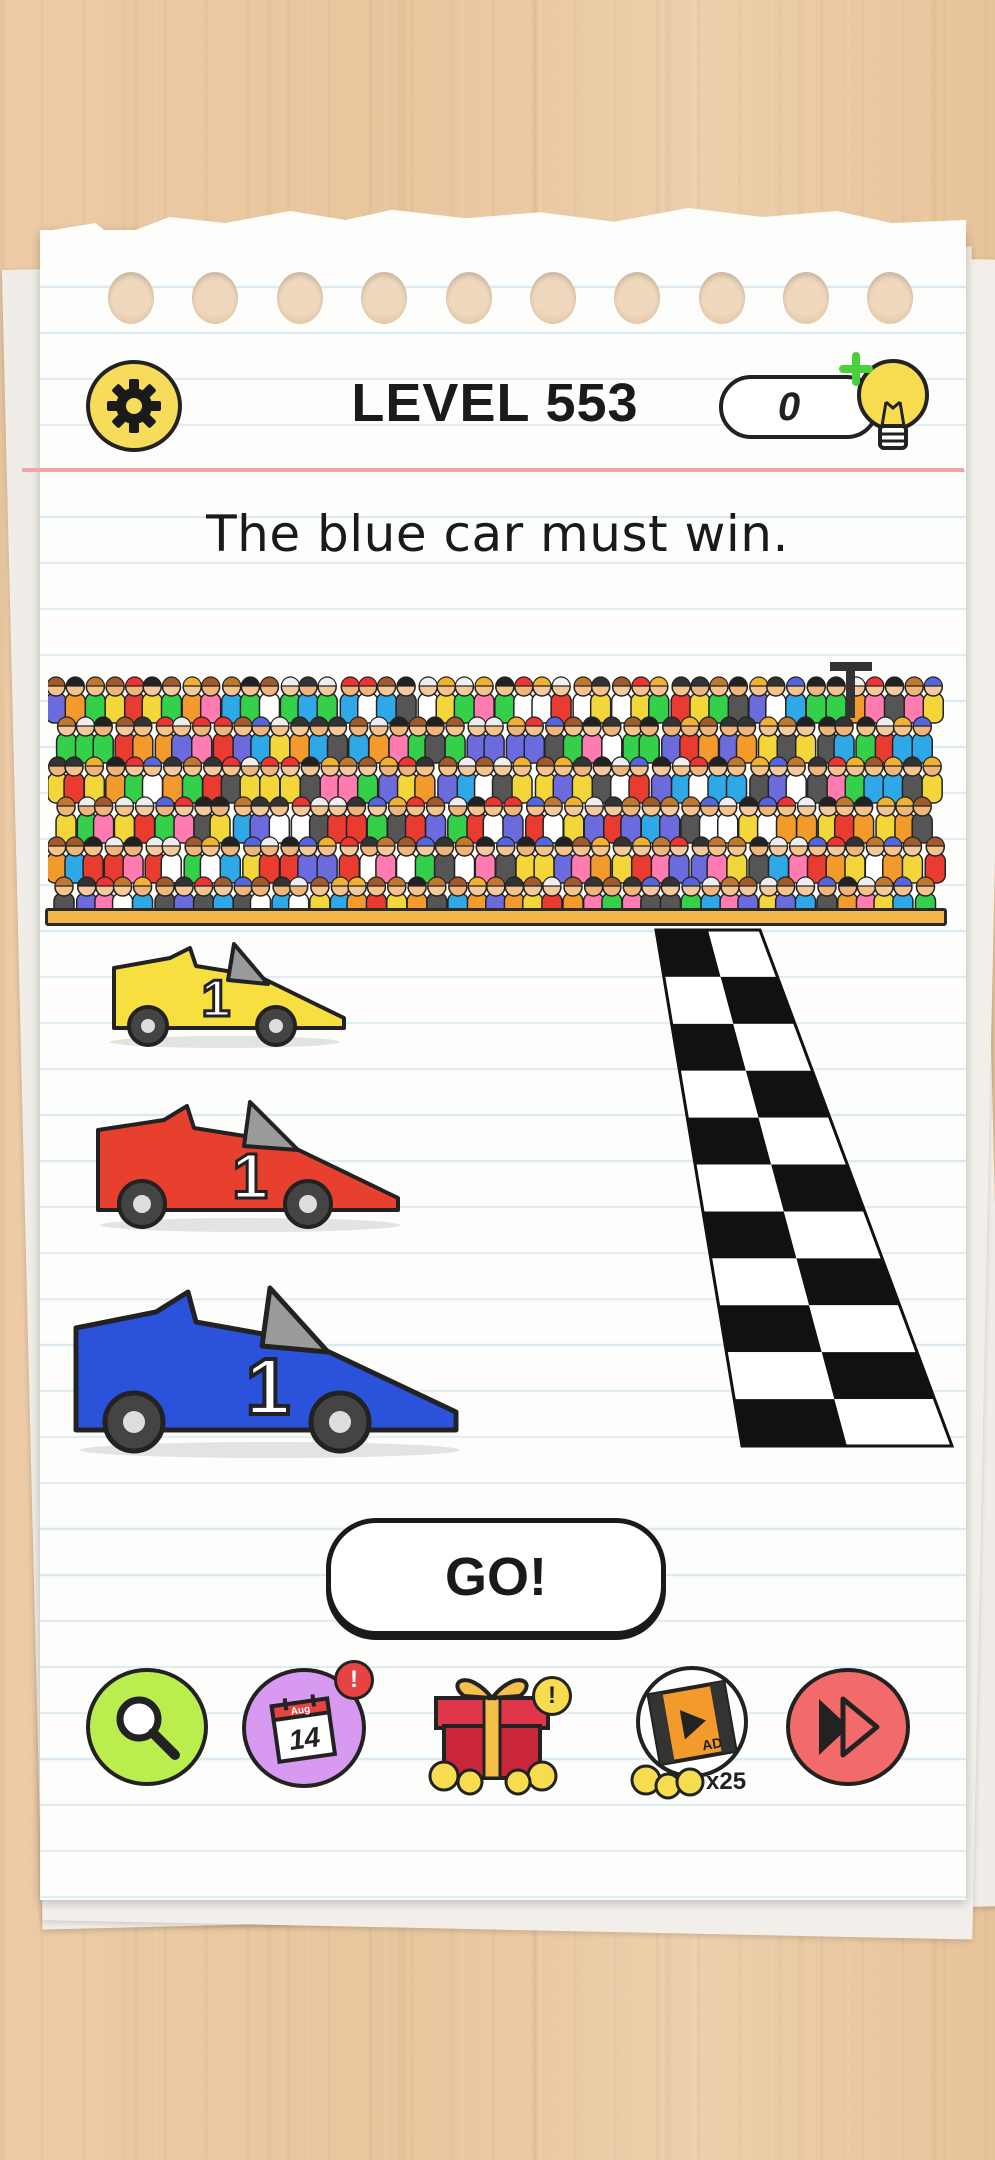 Image resolution: width=995 pixels, height=2160 pixels. I want to click on calendar-icon: Aug 14, so click(303, 1729).